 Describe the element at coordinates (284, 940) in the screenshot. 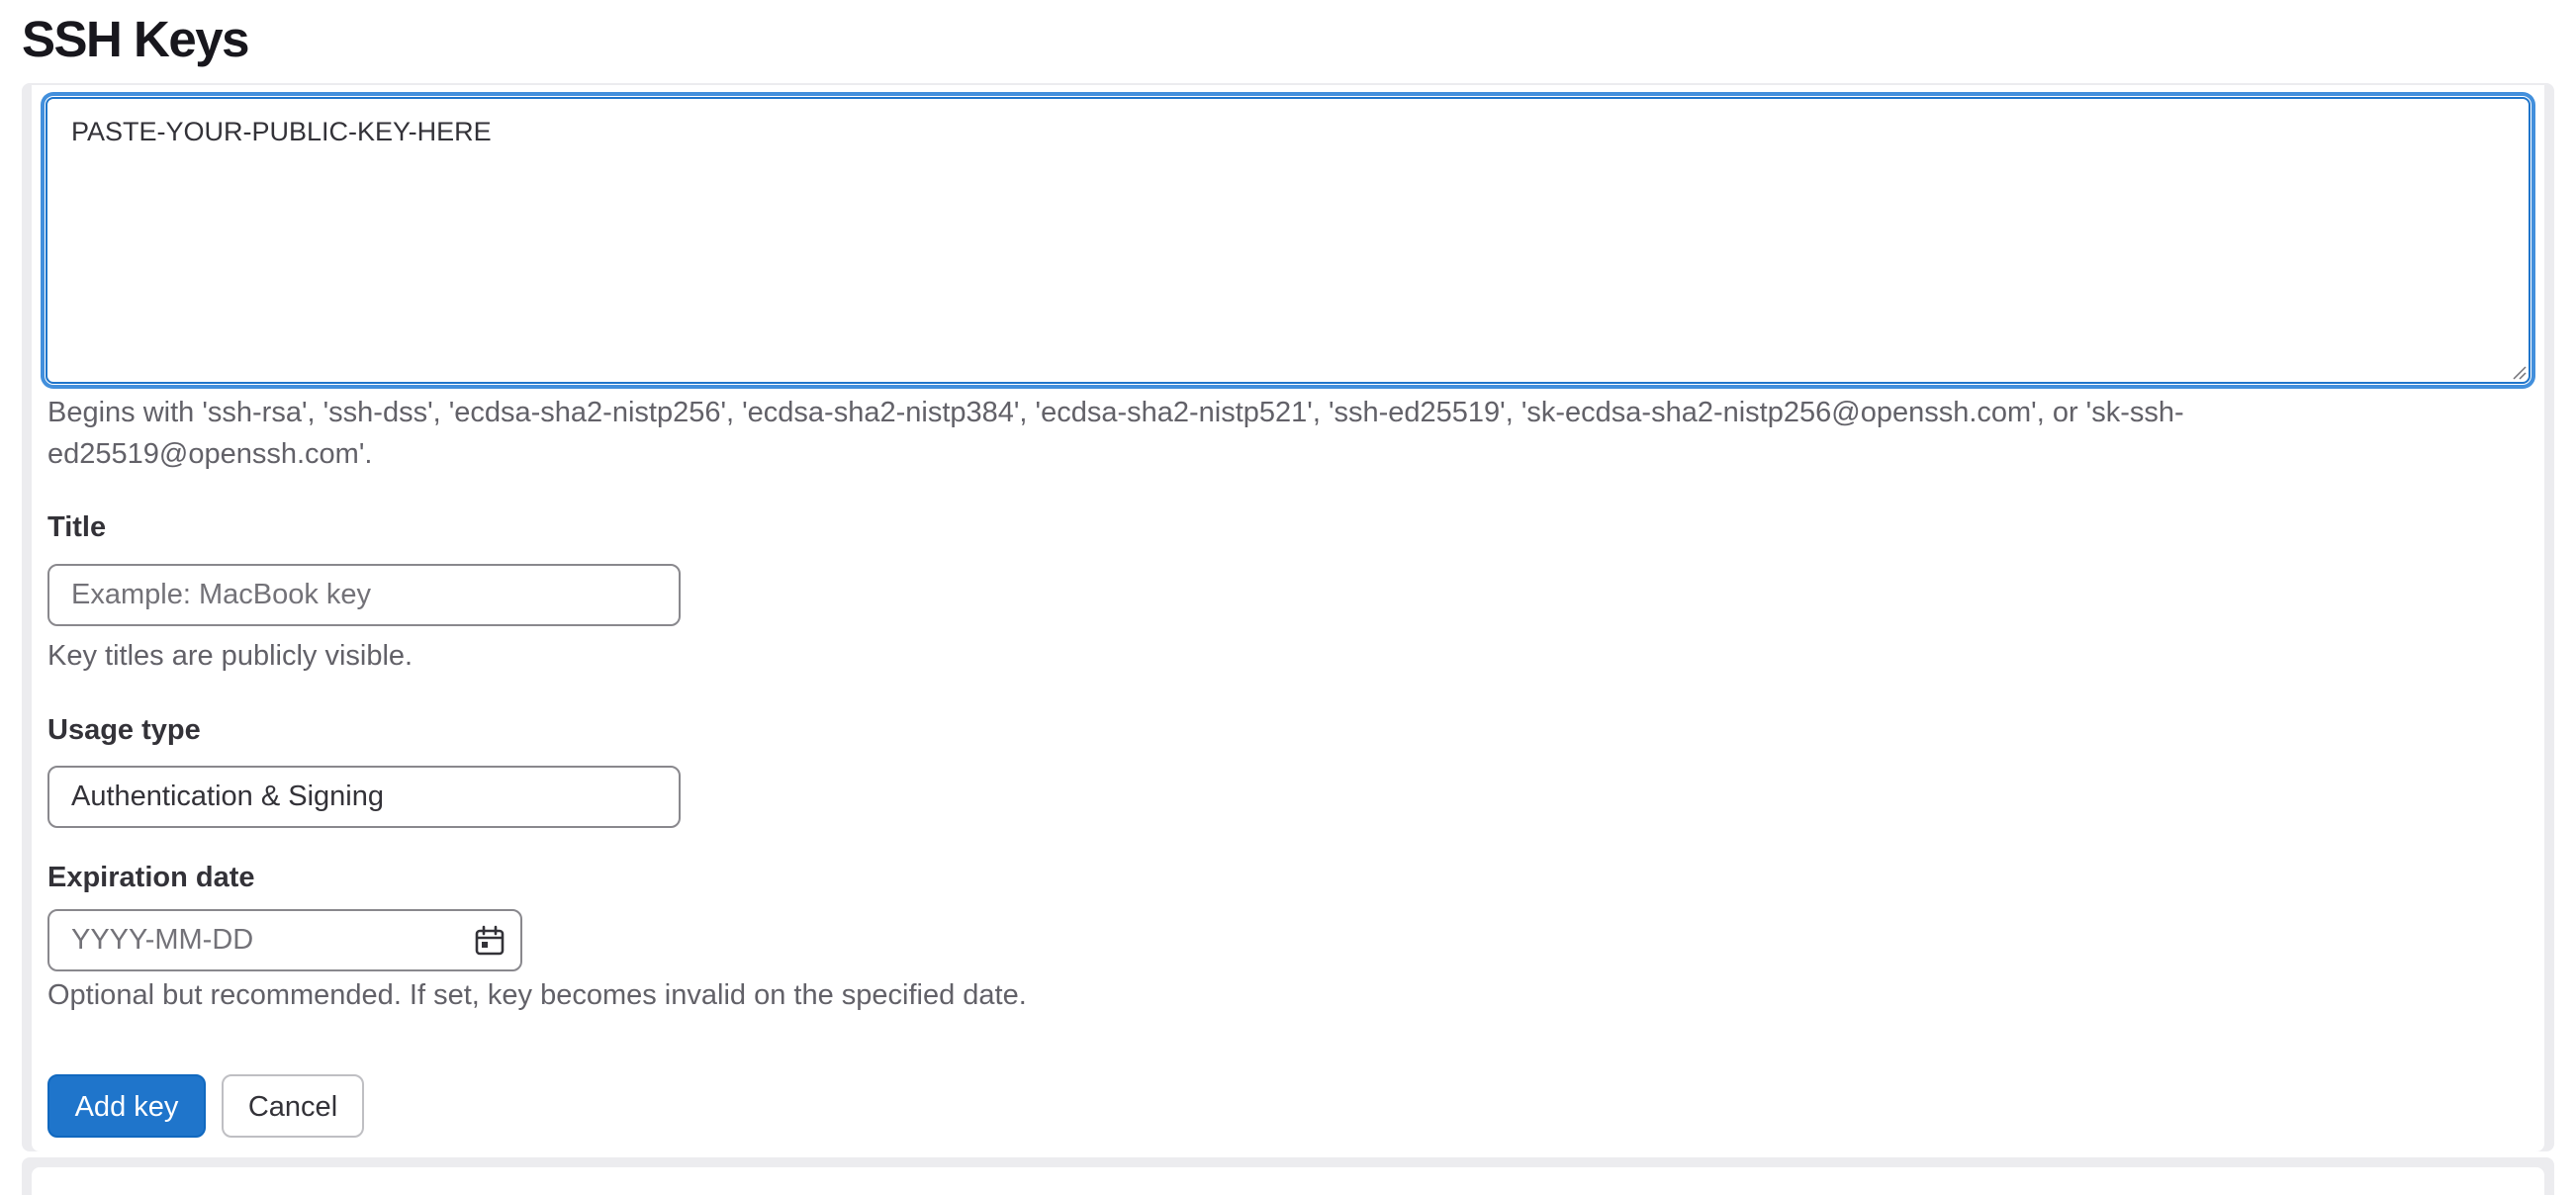

I see `expiration-date-input` at that location.